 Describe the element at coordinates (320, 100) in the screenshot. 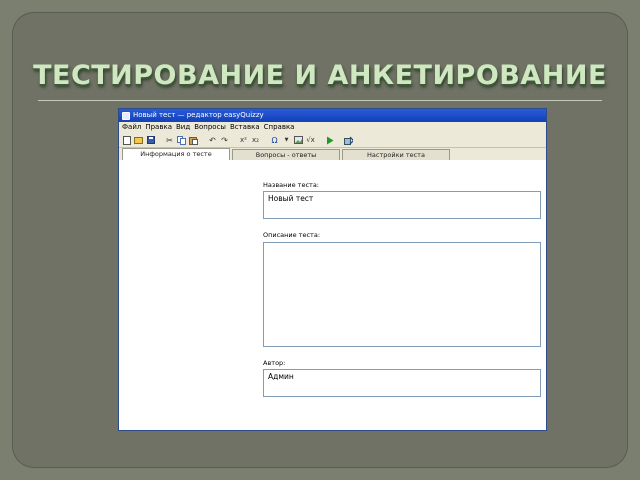

I see `title-divider` at that location.